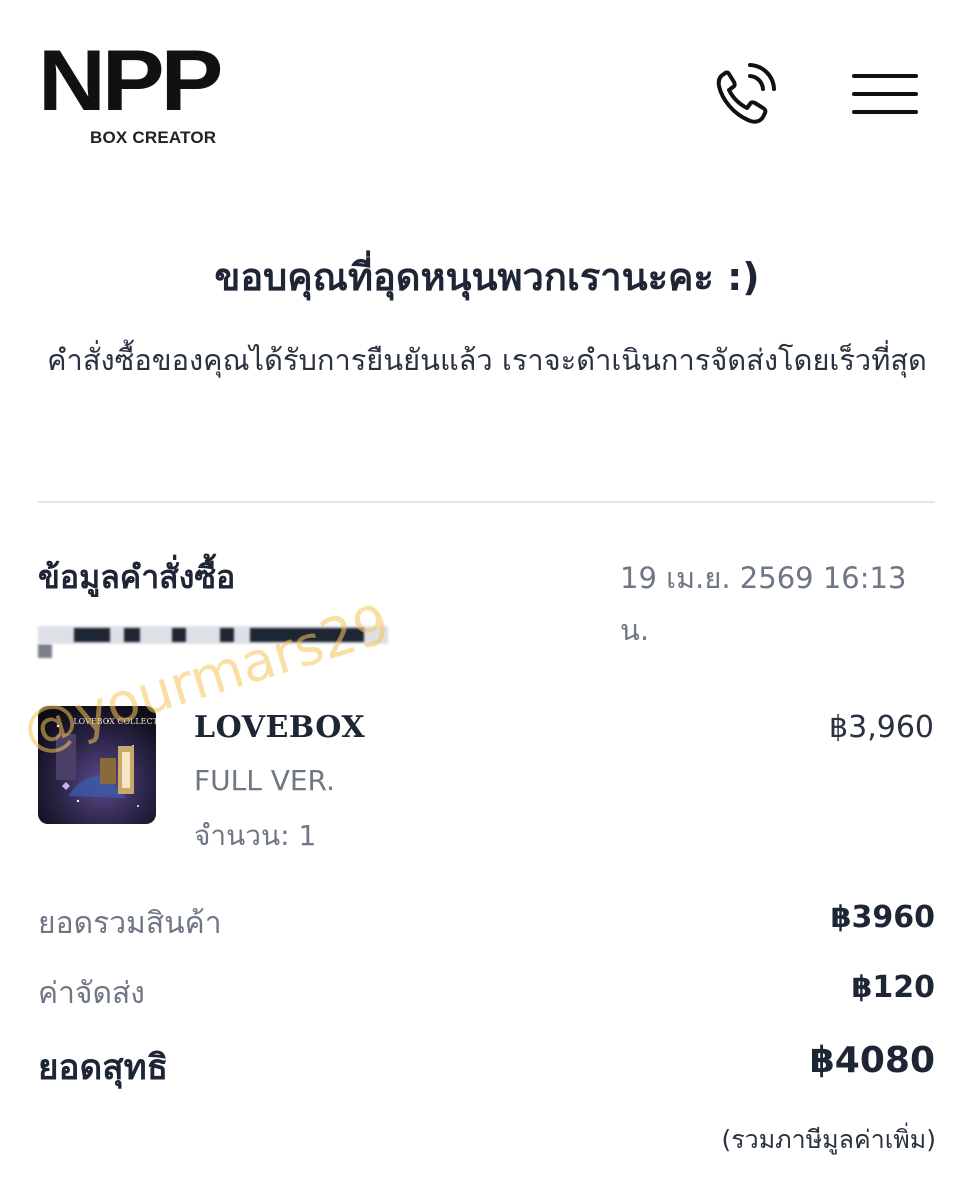 The image size is (974, 1200). I want to click on product-image-text: LOVEBOX COLLECTION, so click(114, 721).